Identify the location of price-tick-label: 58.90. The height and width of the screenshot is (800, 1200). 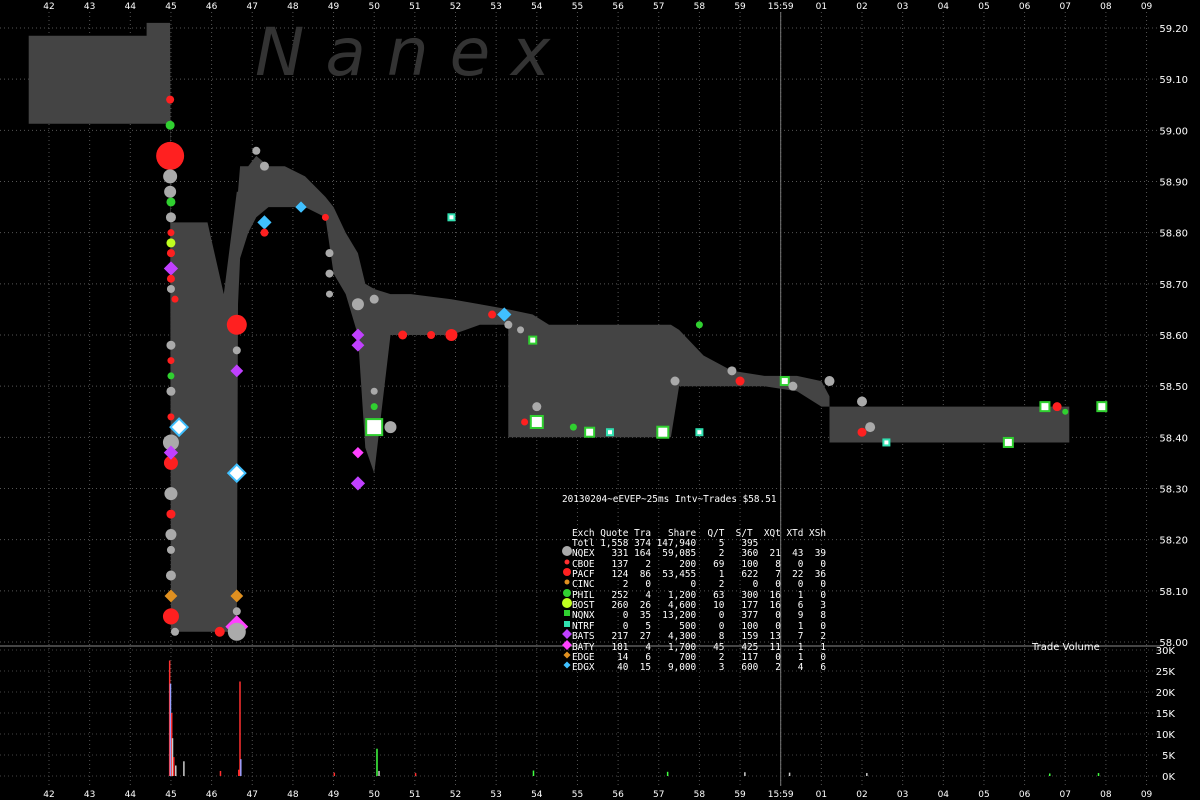
(1173, 183).